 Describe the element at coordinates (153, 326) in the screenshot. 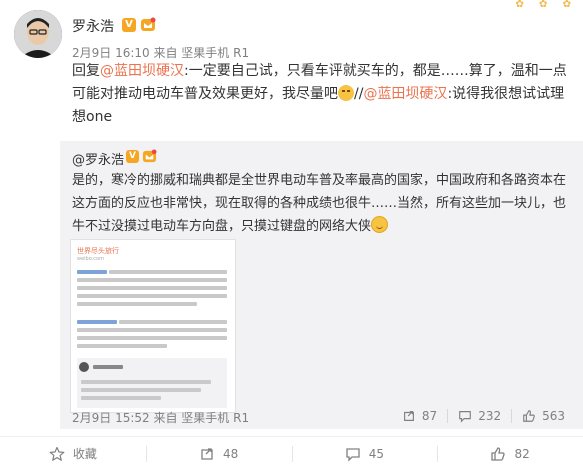

I see `repost-image-thumbnail: 世界尽头旅行 weibo.com` at that location.